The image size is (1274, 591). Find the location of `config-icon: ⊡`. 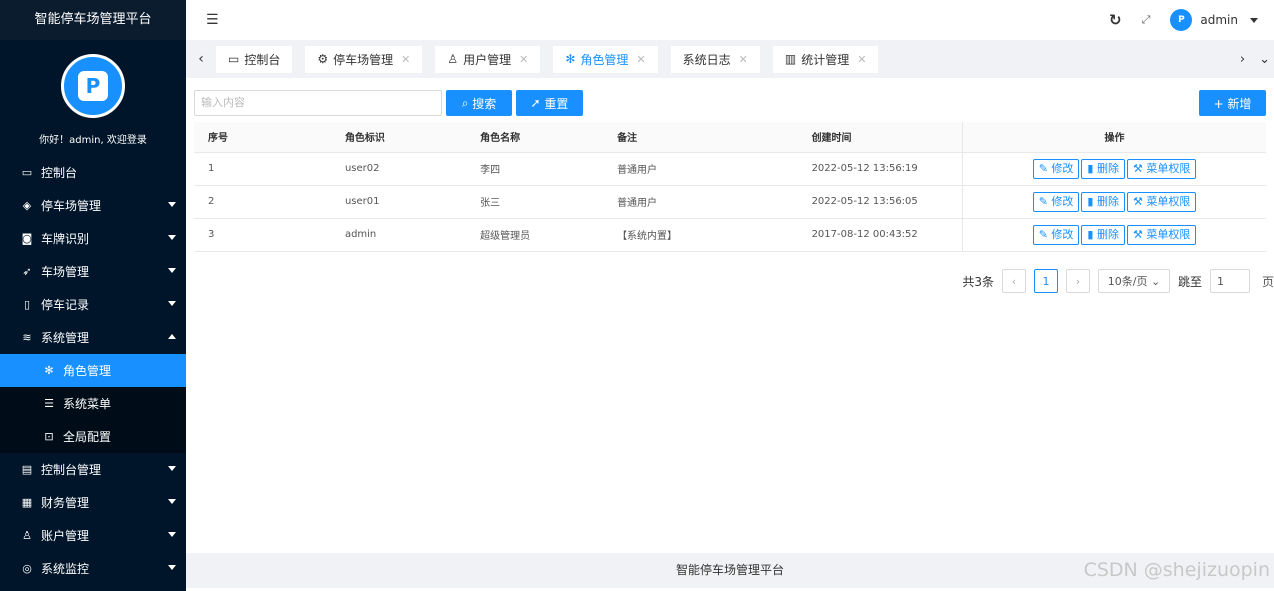

config-icon: ⊡ is located at coordinates (49, 436).